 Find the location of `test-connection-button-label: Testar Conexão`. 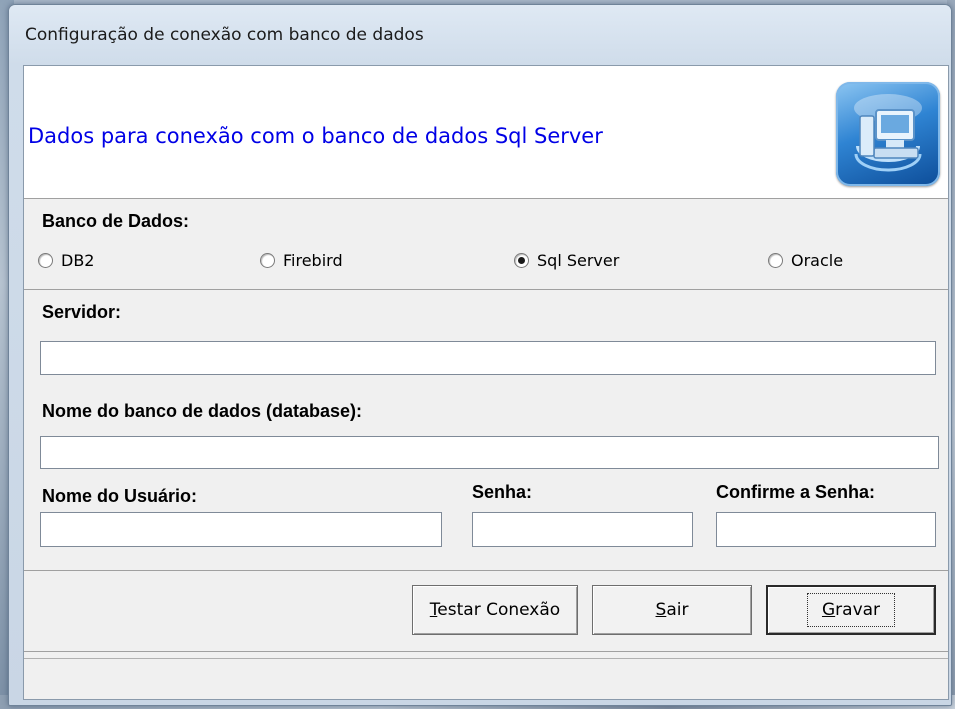

test-connection-button-label: Testar Conexão is located at coordinates (495, 610).